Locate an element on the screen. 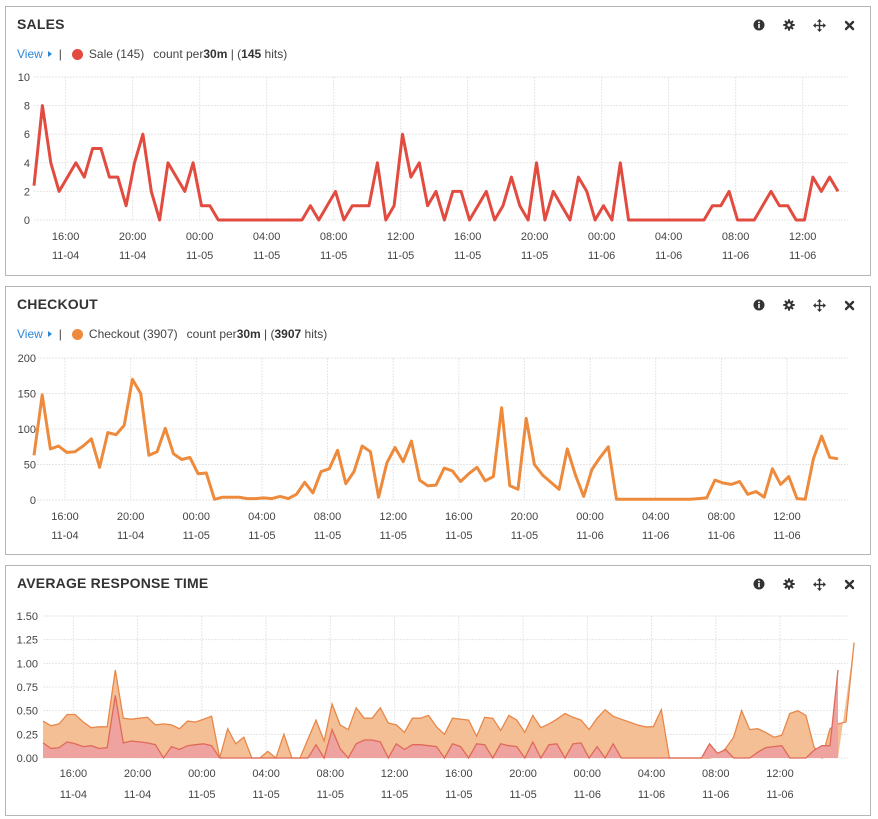  y-tick-label: 150 is located at coordinates (27, 395).